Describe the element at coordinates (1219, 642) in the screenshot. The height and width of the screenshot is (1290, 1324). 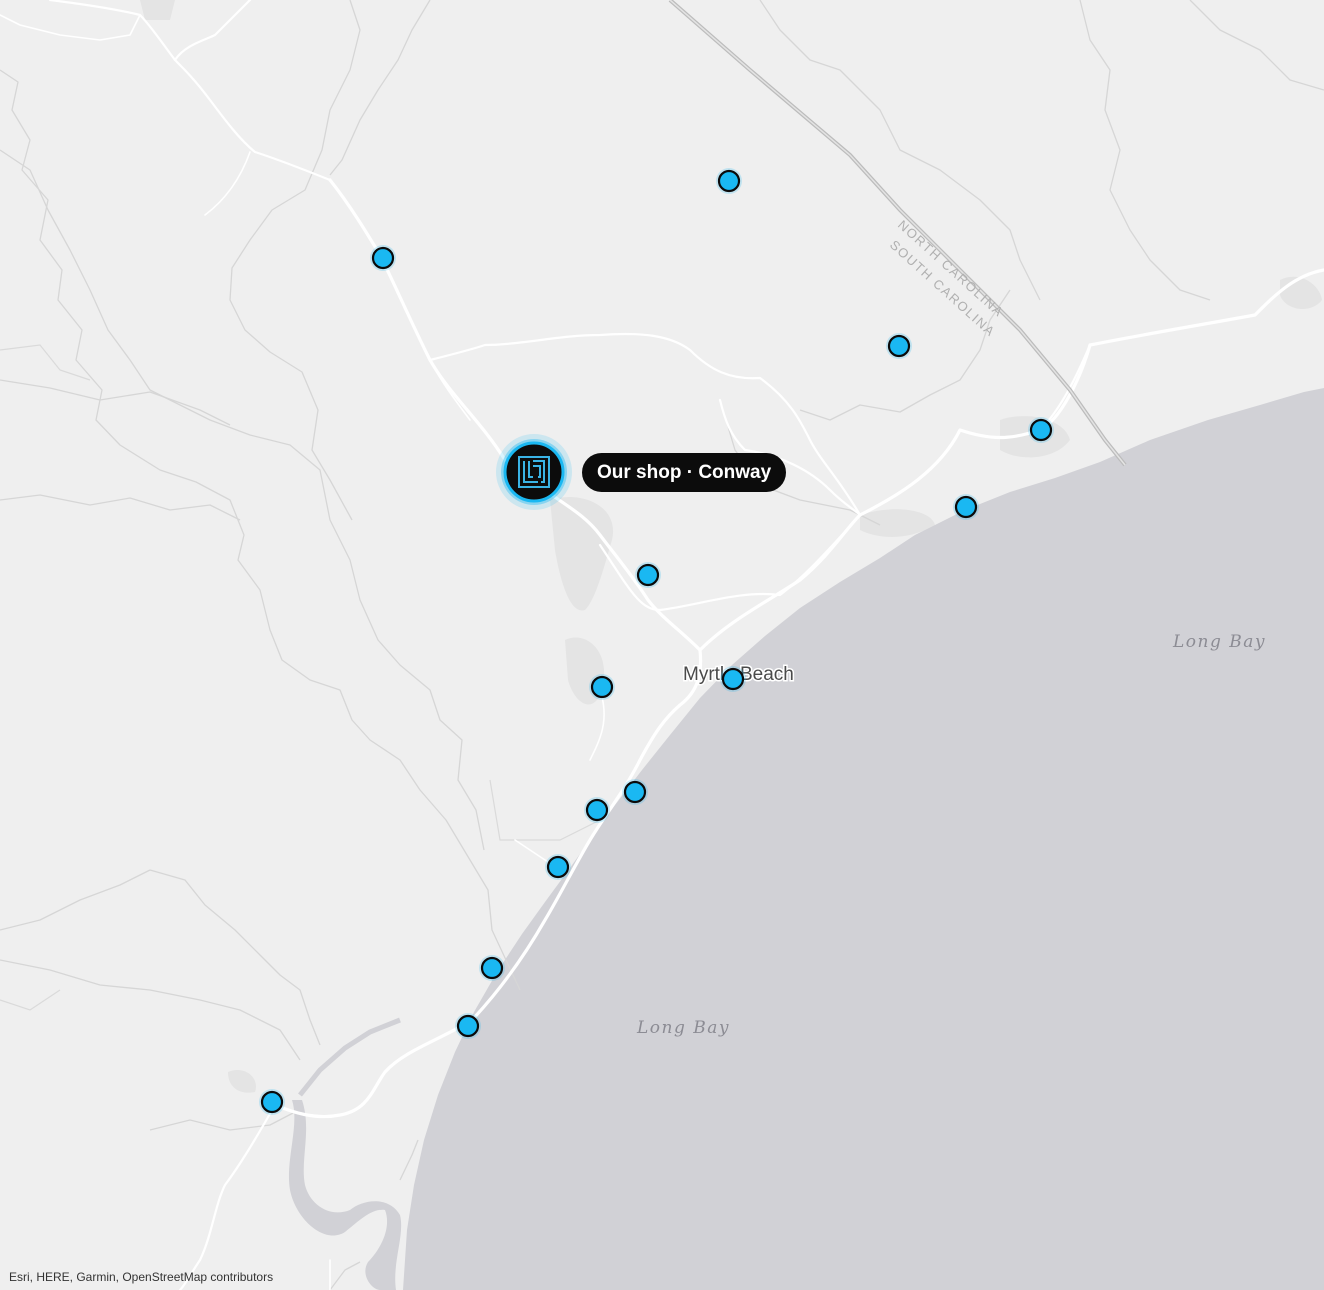
I see `water-label-long-bay-east: Long Bay` at that location.